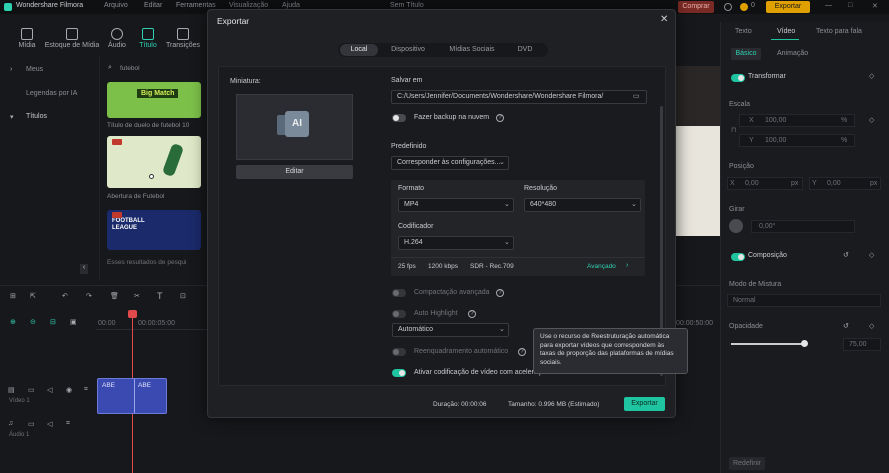 Image resolution: width=889 pixels, height=473 pixels. What do you see at coordinates (664, 19) in the screenshot?
I see `close-icon: ✕` at bounding box center [664, 19].